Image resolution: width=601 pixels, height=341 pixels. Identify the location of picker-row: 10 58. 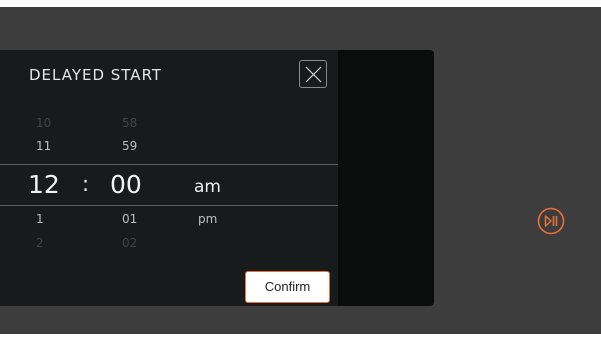
(169, 126).